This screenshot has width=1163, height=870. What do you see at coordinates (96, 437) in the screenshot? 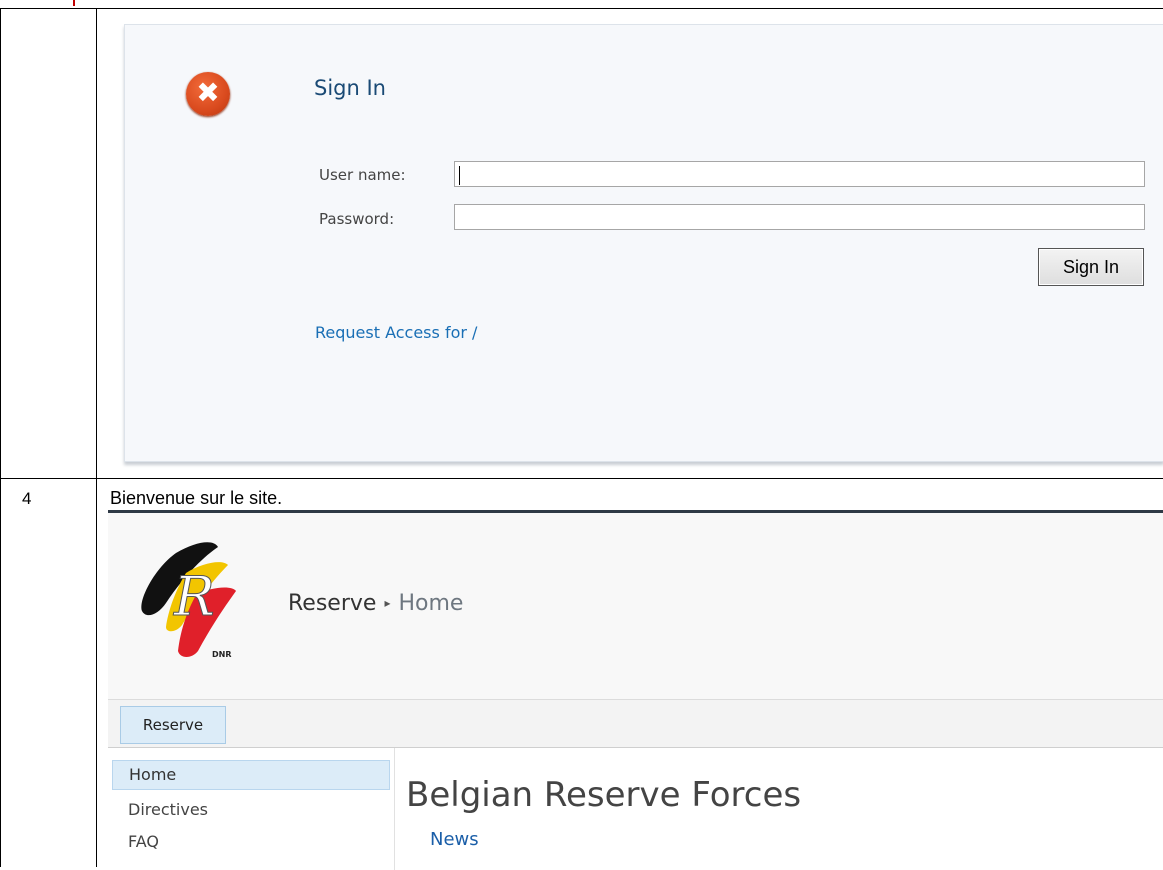
I see `table-column-divider` at bounding box center [96, 437].